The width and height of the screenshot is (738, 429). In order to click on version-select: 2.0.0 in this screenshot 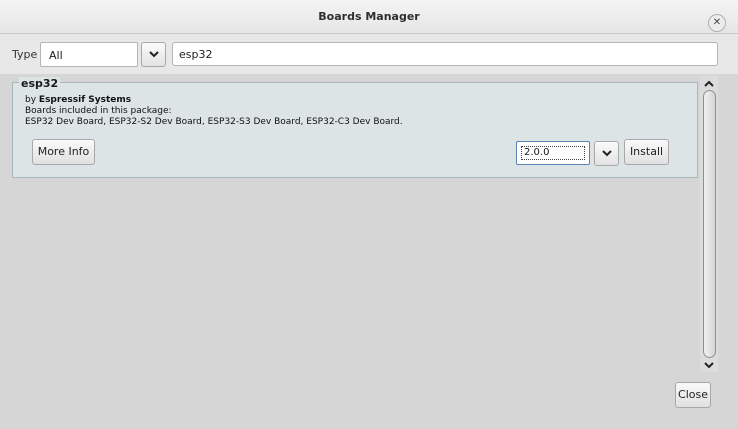, I will do `click(553, 153)`.